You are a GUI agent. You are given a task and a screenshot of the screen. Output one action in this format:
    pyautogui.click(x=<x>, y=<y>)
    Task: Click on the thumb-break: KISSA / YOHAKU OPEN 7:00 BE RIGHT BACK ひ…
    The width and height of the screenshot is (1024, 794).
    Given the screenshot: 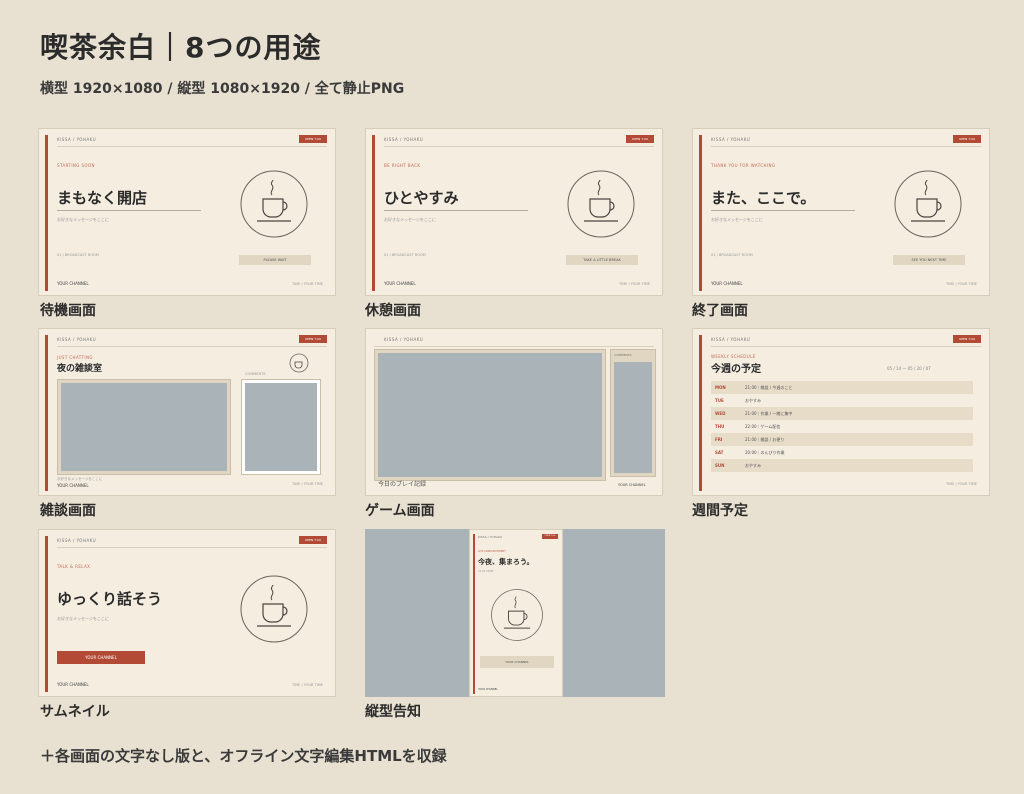 What is the action you would take?
    pyautogui.click(x=514, y=212)
    